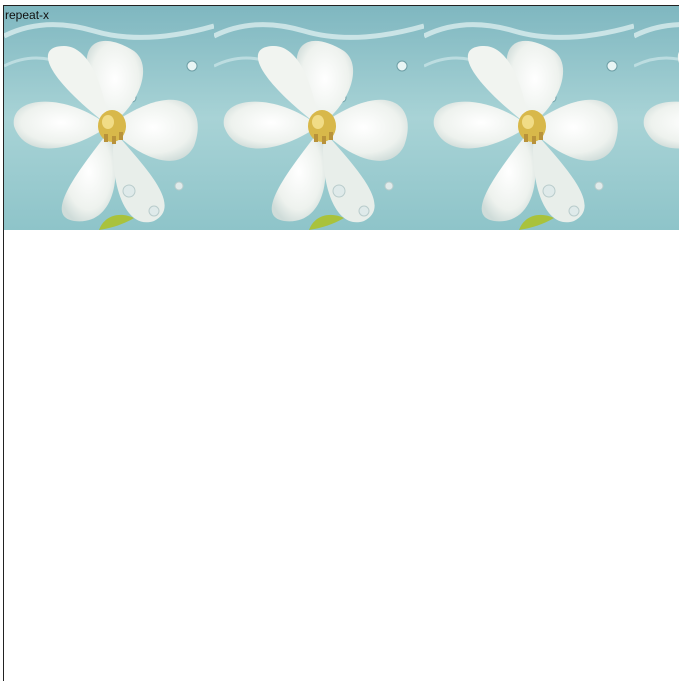  Describe the element at coordinates (27, 15) in the screenshot. I see `repeat-mode-label: repeat-x` at that location.